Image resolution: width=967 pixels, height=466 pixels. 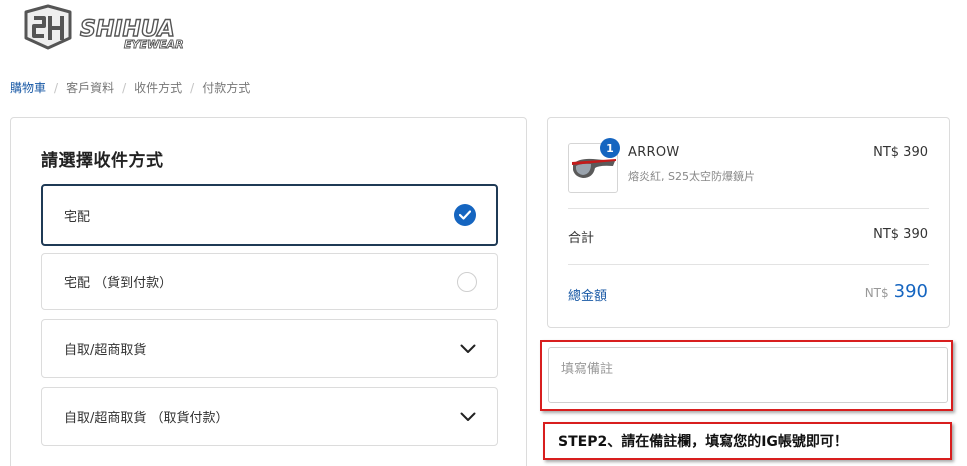 I want to click on total-value: NT$ 390, so click(x=896, y=291).